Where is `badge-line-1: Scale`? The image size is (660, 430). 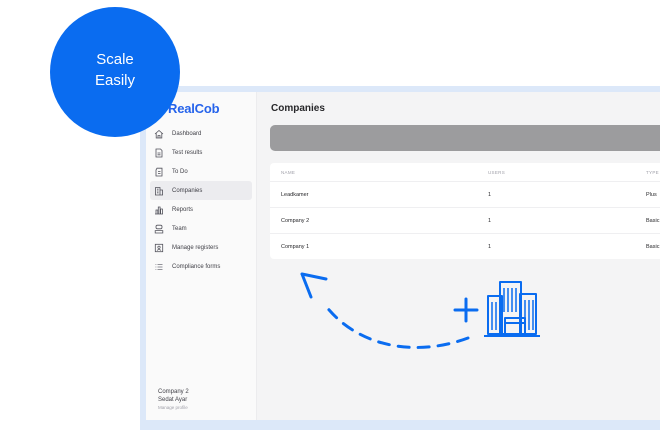 badge-line-1: Scale is located at coordinates (115, 59).